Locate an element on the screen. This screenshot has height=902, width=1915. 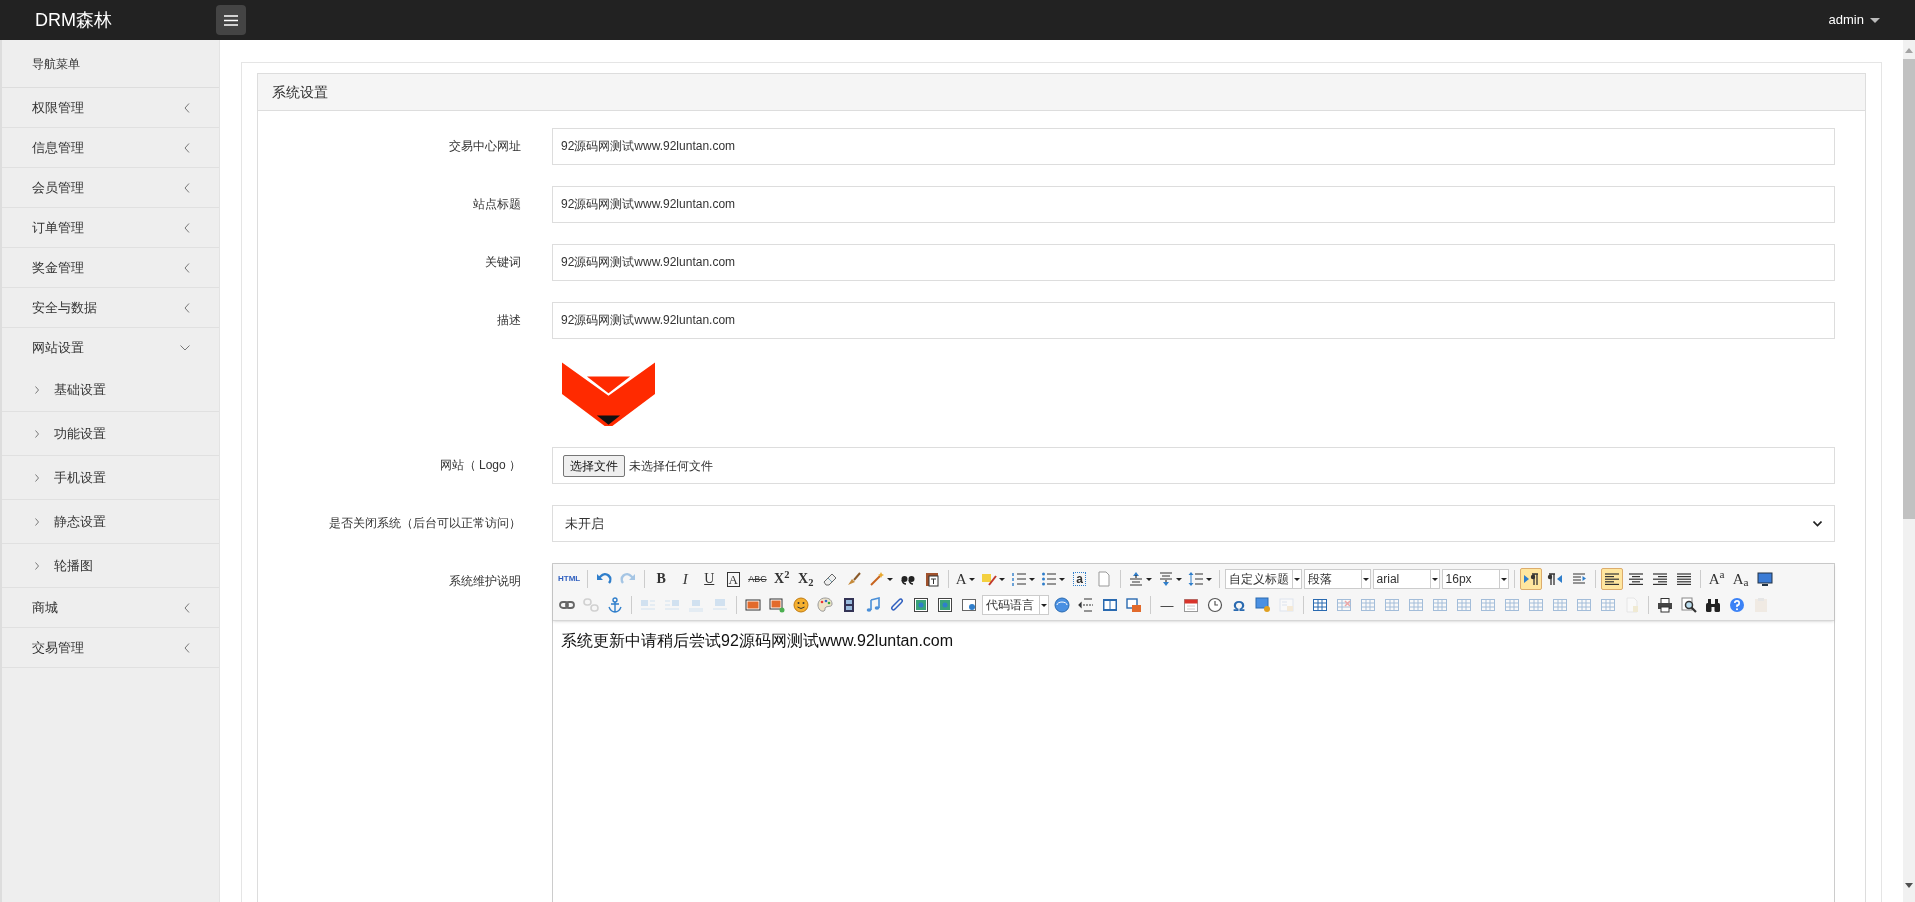
scrollbar-thumb is located at coordinates (1909, 289).